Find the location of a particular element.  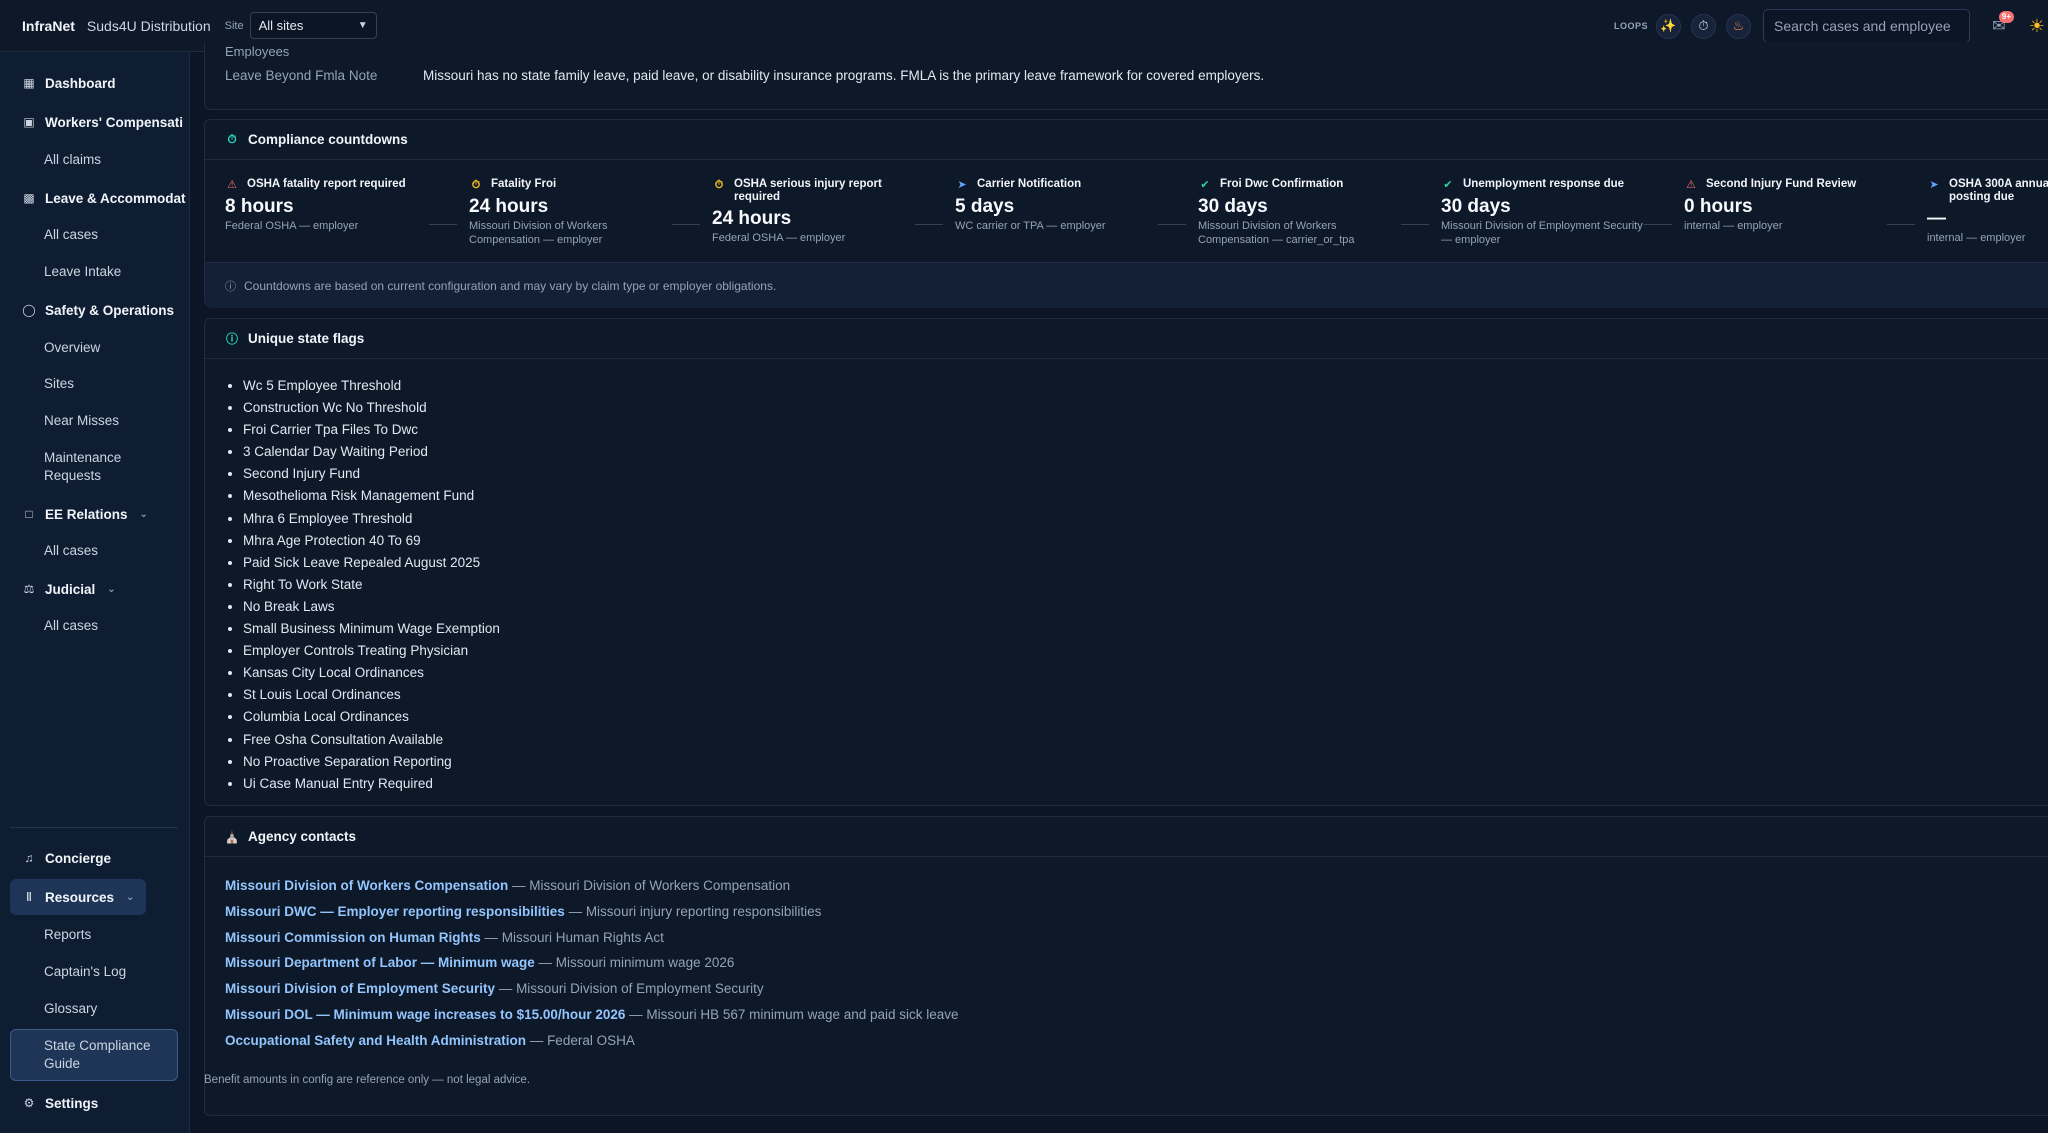

countdown-value: 30 days is located at coordinates (1476, 206).